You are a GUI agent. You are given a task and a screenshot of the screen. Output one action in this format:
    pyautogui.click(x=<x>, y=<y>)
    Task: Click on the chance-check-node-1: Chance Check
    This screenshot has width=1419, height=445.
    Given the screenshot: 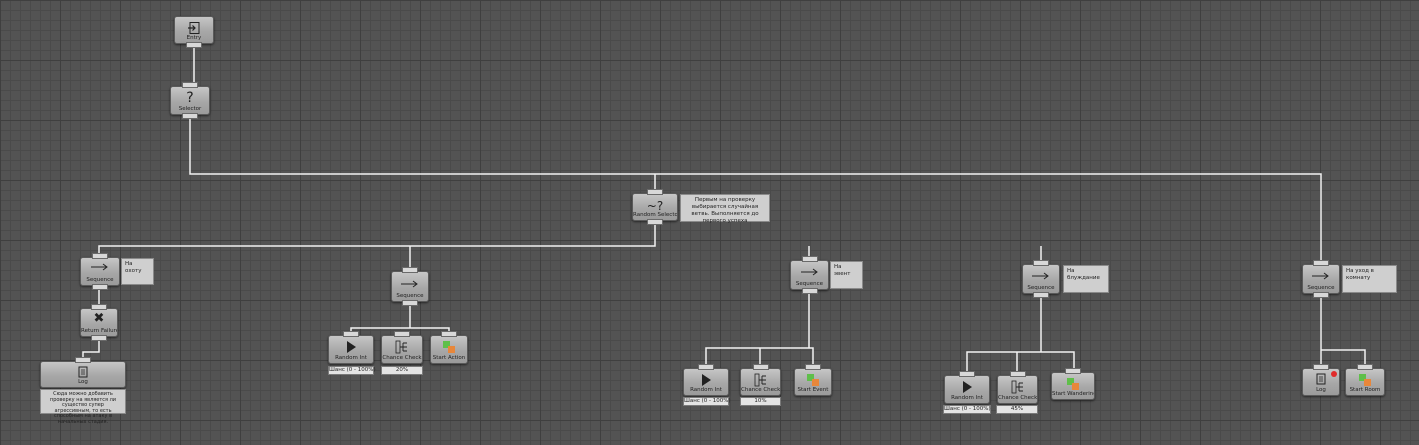 What is the action you would take?
    pyautogui.click(x=402, y=347)
    